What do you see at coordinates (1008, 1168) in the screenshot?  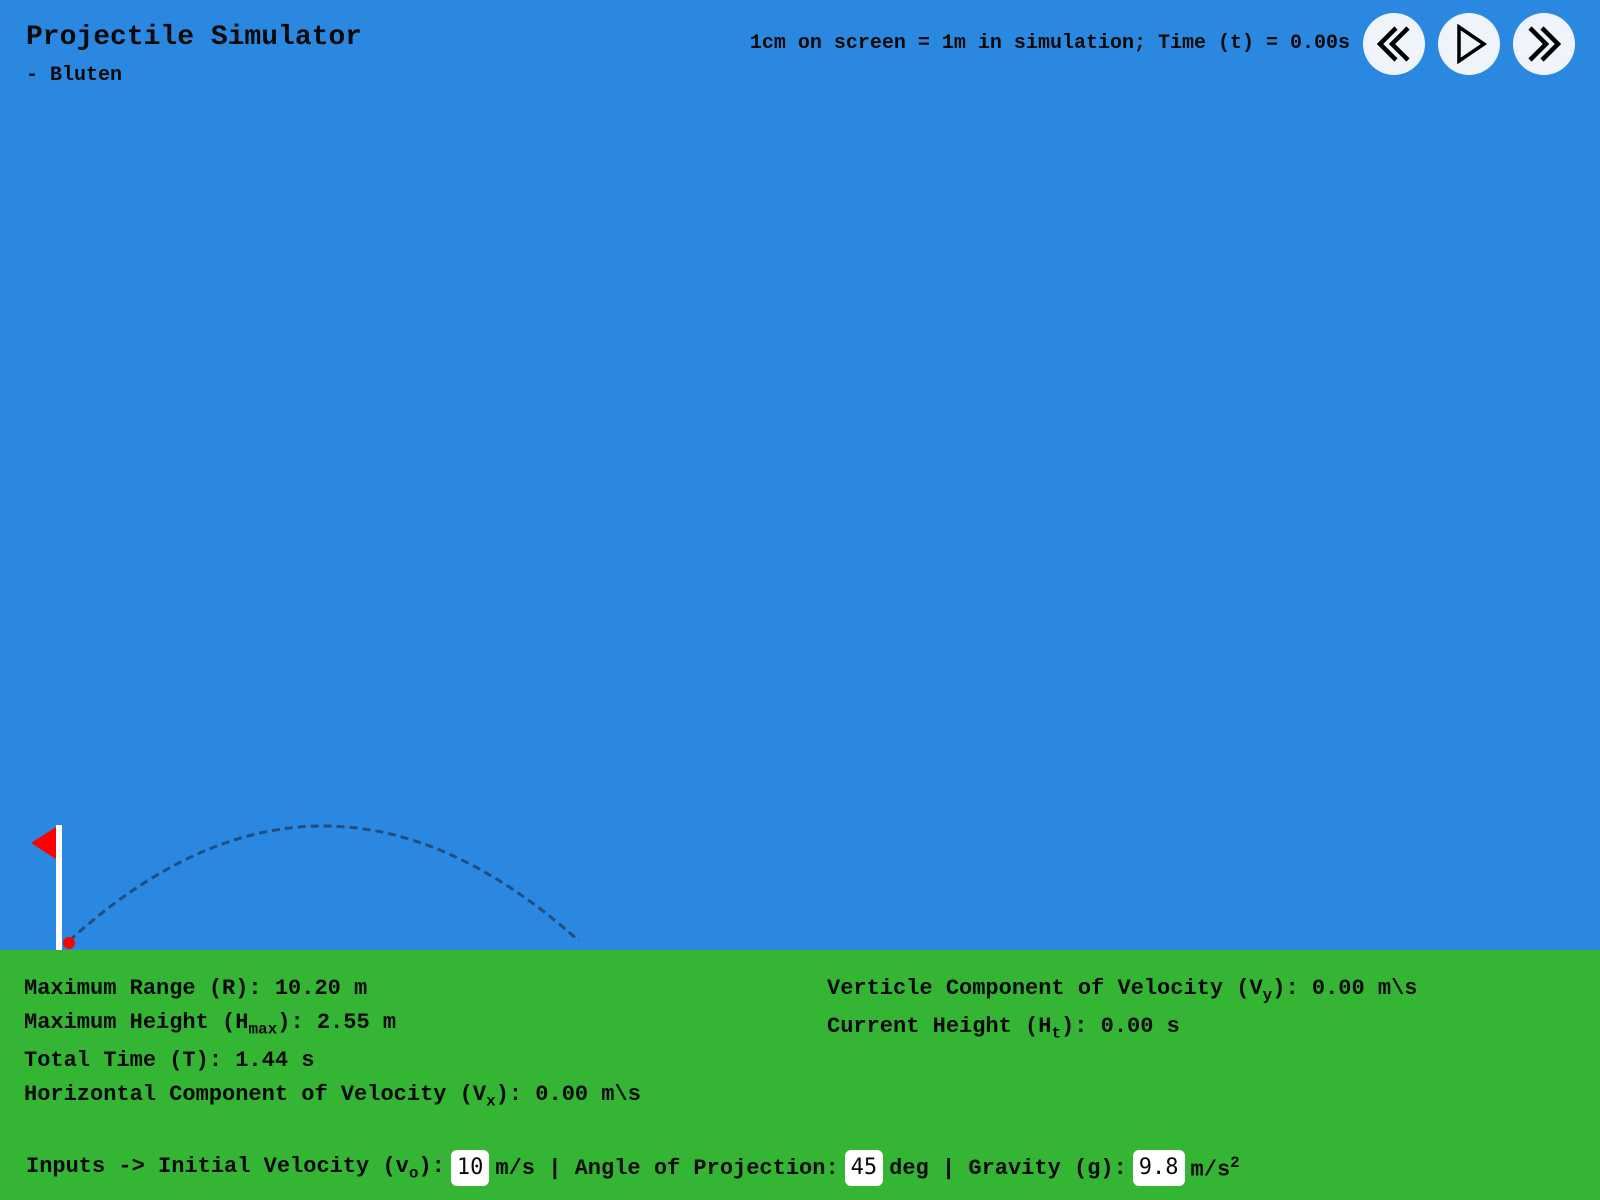 I see `angle-unit-label: deg | Gravity (g):` at bounding box center [1008, 1168].